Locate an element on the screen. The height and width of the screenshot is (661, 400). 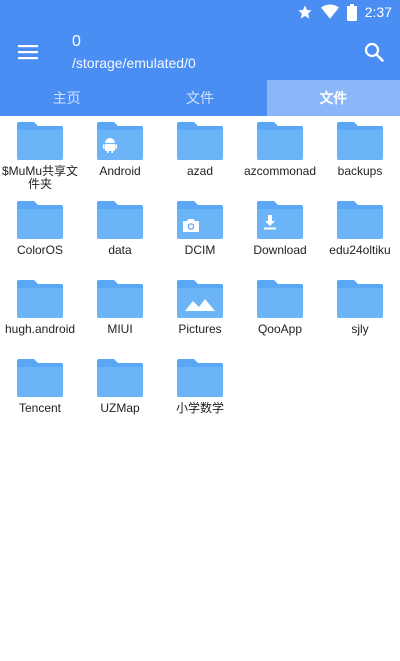
folder-item: hugh.android is located at coordinates (40, 313).